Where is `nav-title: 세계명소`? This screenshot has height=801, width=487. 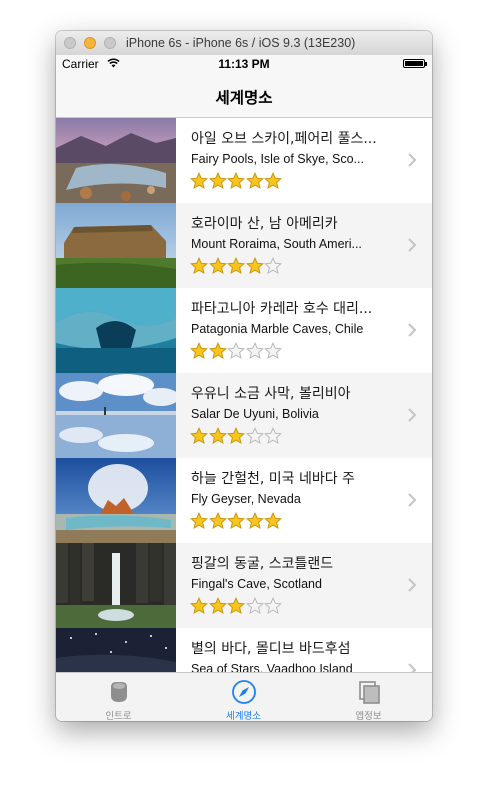 nav-title: 세계명소 is located at coordinates (244, 98).